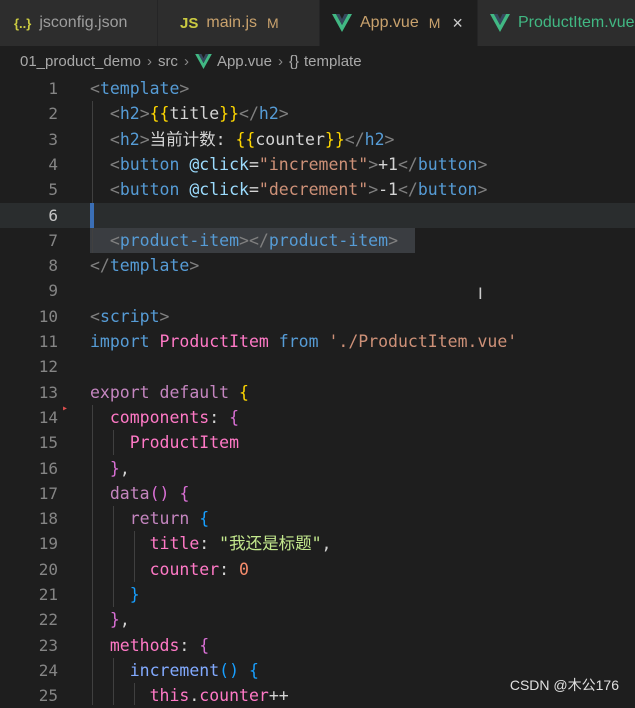 This screenshot has height=708, width=635. I want to click on line-number: 8, so click(53, 266).